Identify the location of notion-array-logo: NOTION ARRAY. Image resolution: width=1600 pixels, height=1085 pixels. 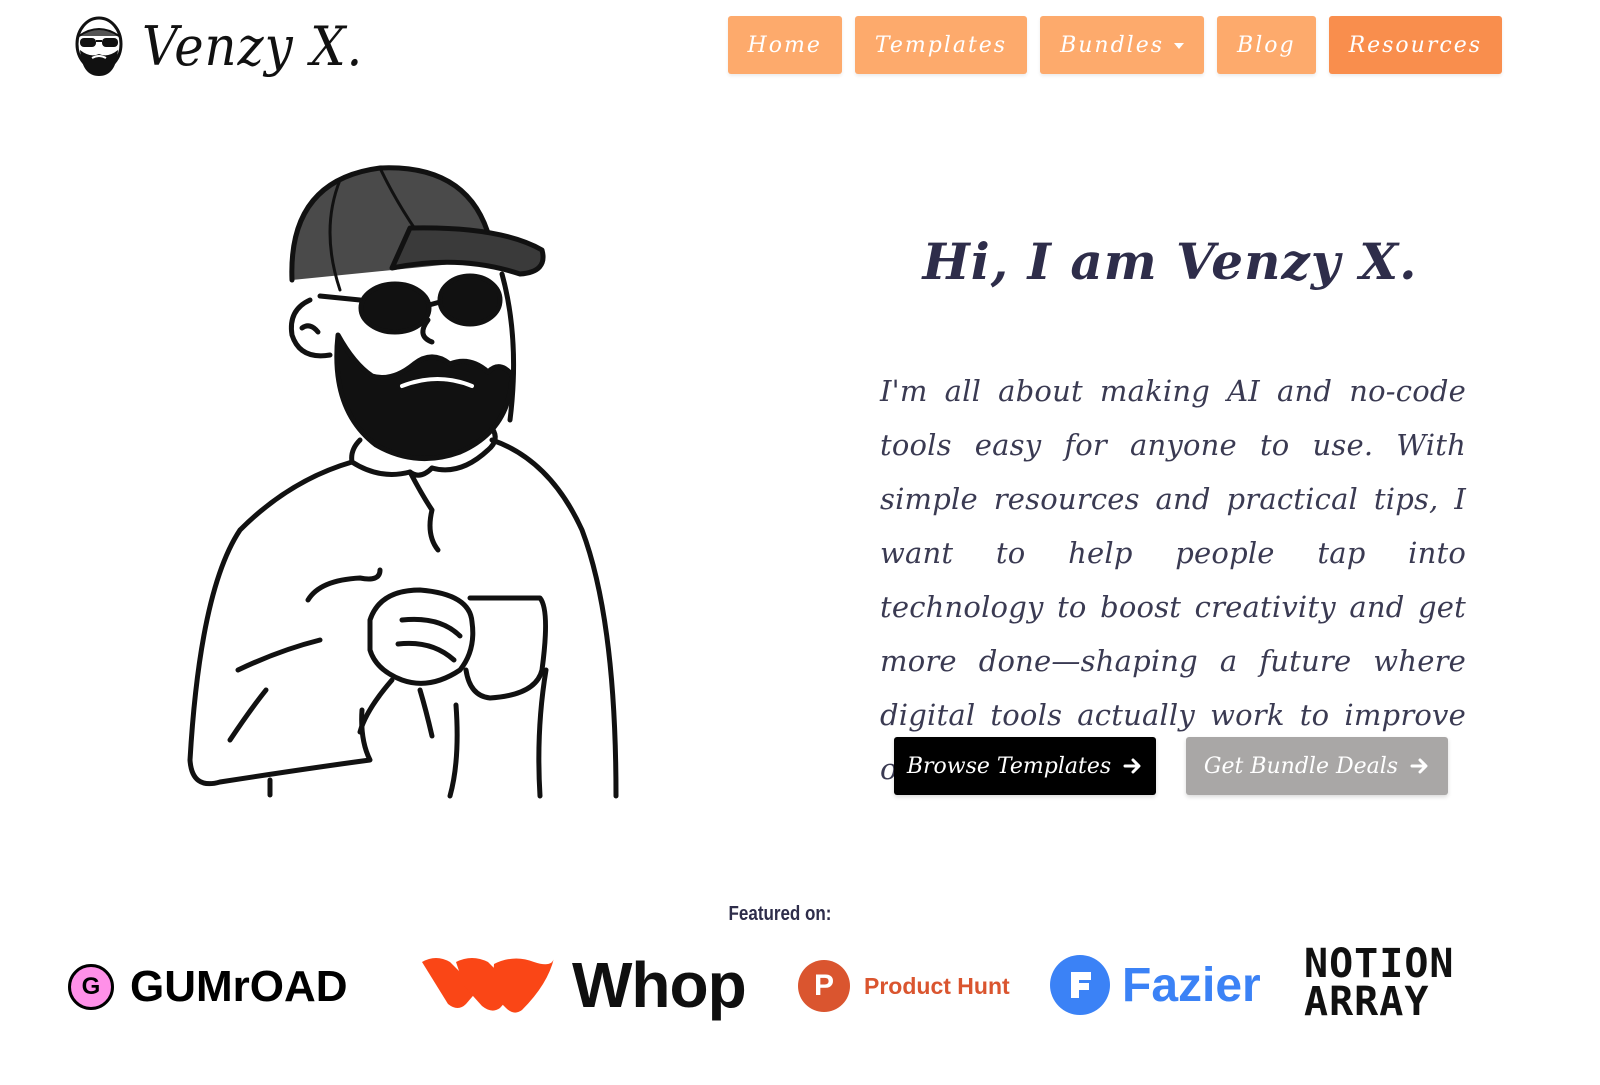
(1407, 983).